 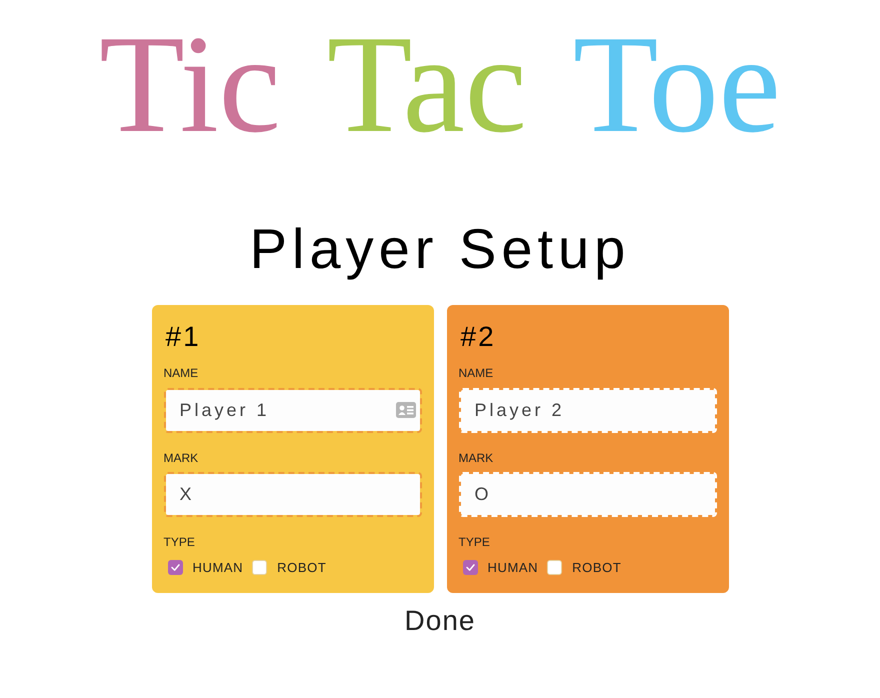 What do you see at coordinates (293, 494) in the screenshot?
I see `mark-field: X` at bounding box center [293, 494].